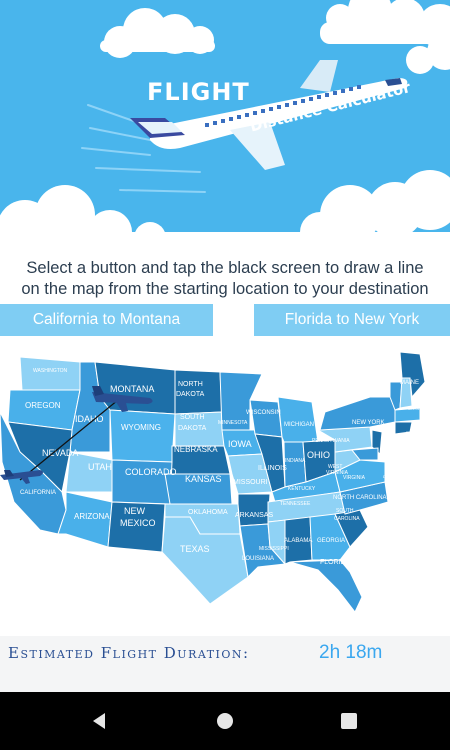 Image resolution: width=450 pixels, height=750 pixels. What do you see at coordinates (364, 388) in the screenshot?
I see `label-vermont: VERMONT` at bounding box center [364, 388].